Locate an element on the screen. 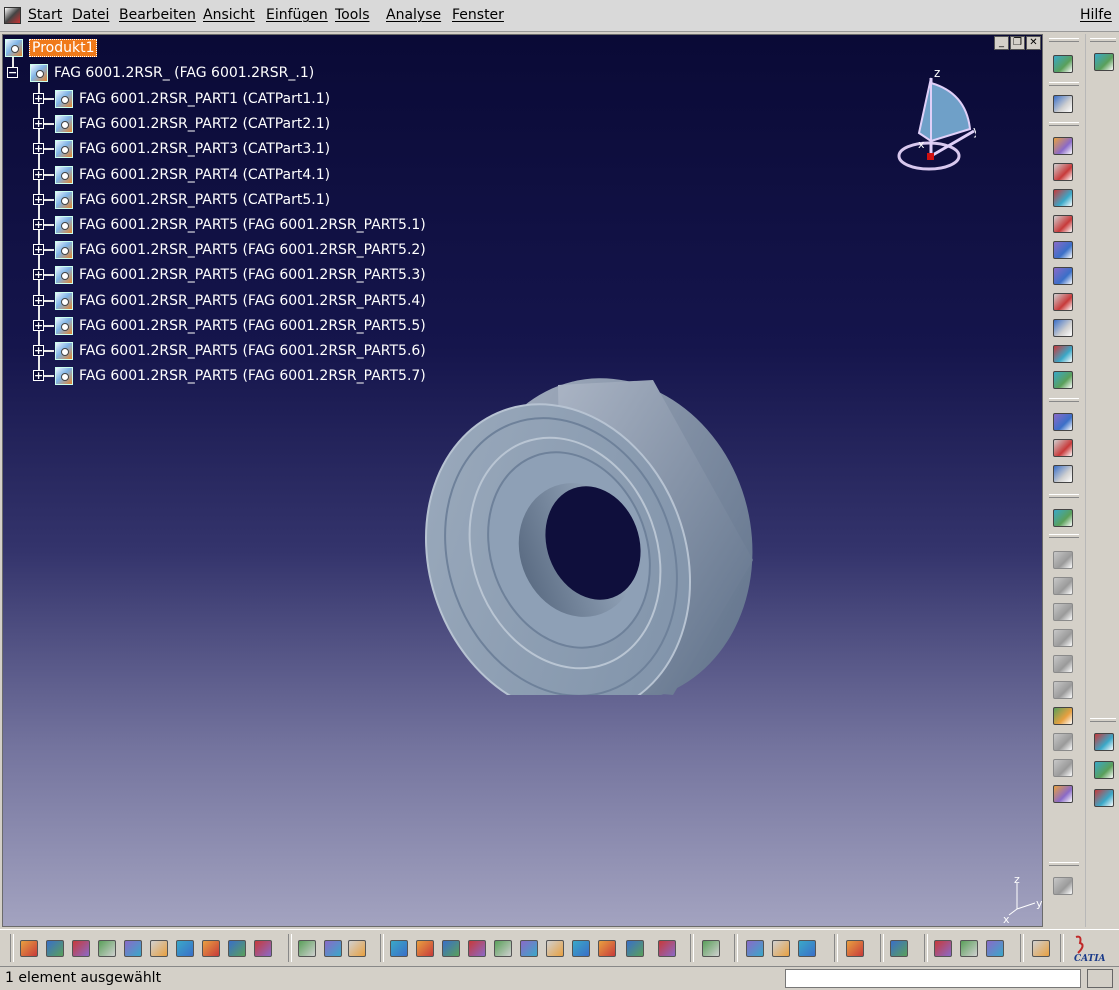 This screenshot has width=1119, height=990. tree-part-node: FAG 6001.2RSR_PART4 (CATPart4.1) is located at coordinates (192, 175).